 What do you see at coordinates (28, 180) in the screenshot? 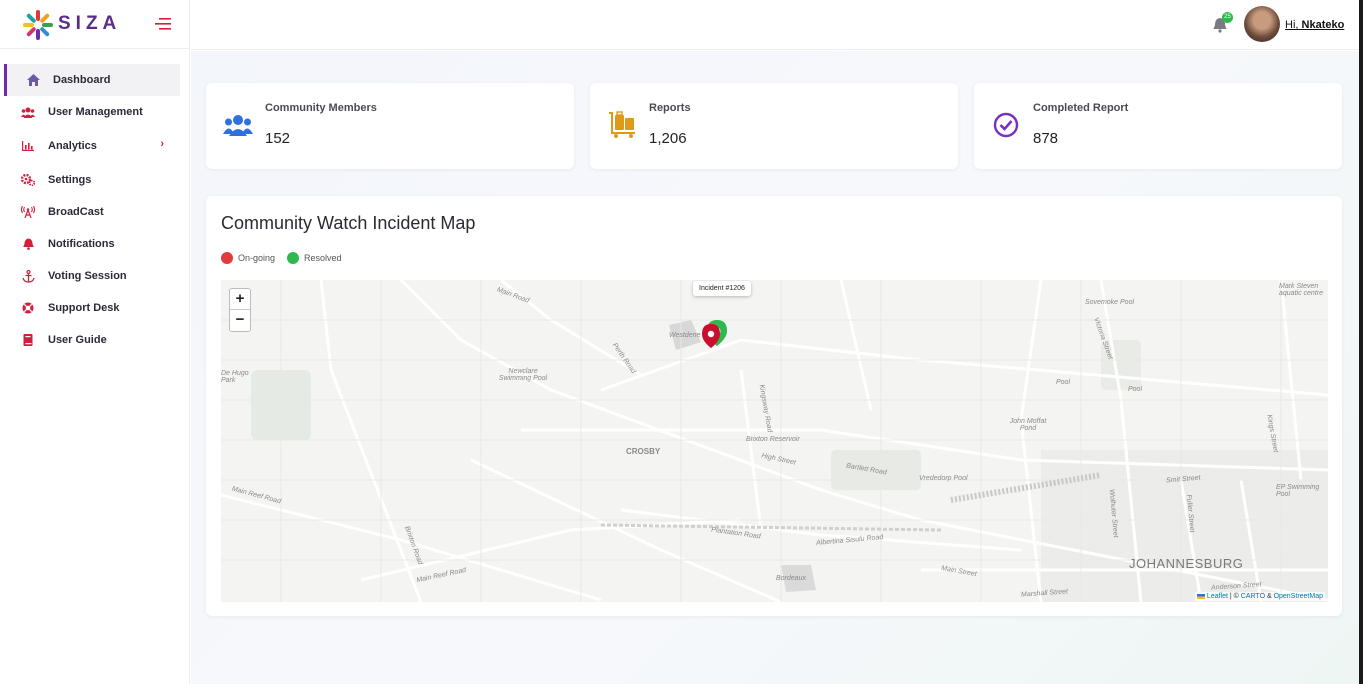
I see `gears-icon` at bounding box center [28, 180].